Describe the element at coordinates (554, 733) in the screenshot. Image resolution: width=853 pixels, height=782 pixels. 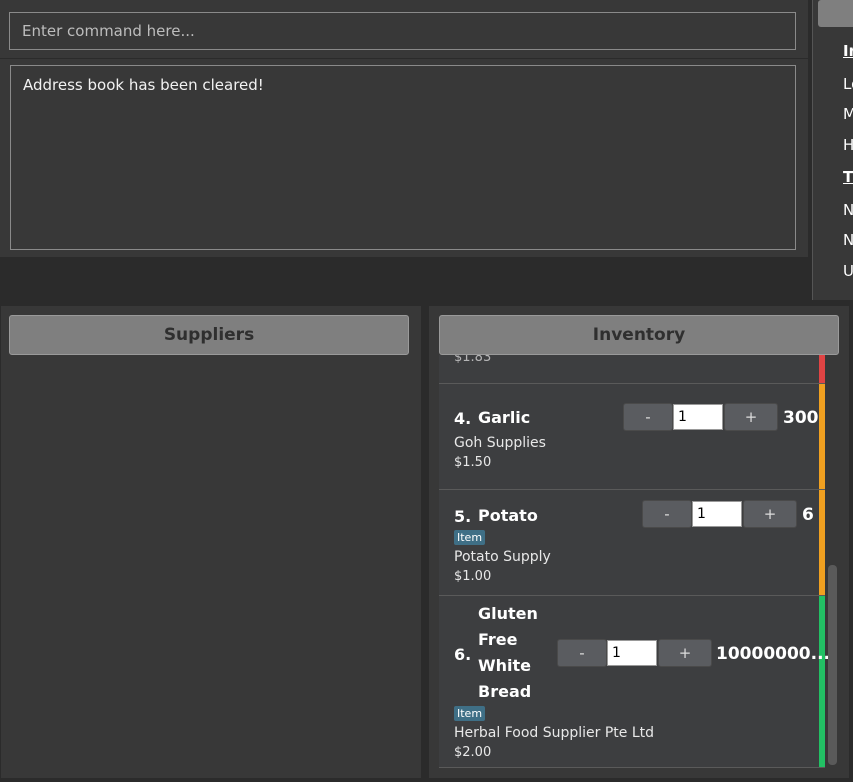
I see `item-supplier: Herbal Food Supplier Pte Ltd` at that location.